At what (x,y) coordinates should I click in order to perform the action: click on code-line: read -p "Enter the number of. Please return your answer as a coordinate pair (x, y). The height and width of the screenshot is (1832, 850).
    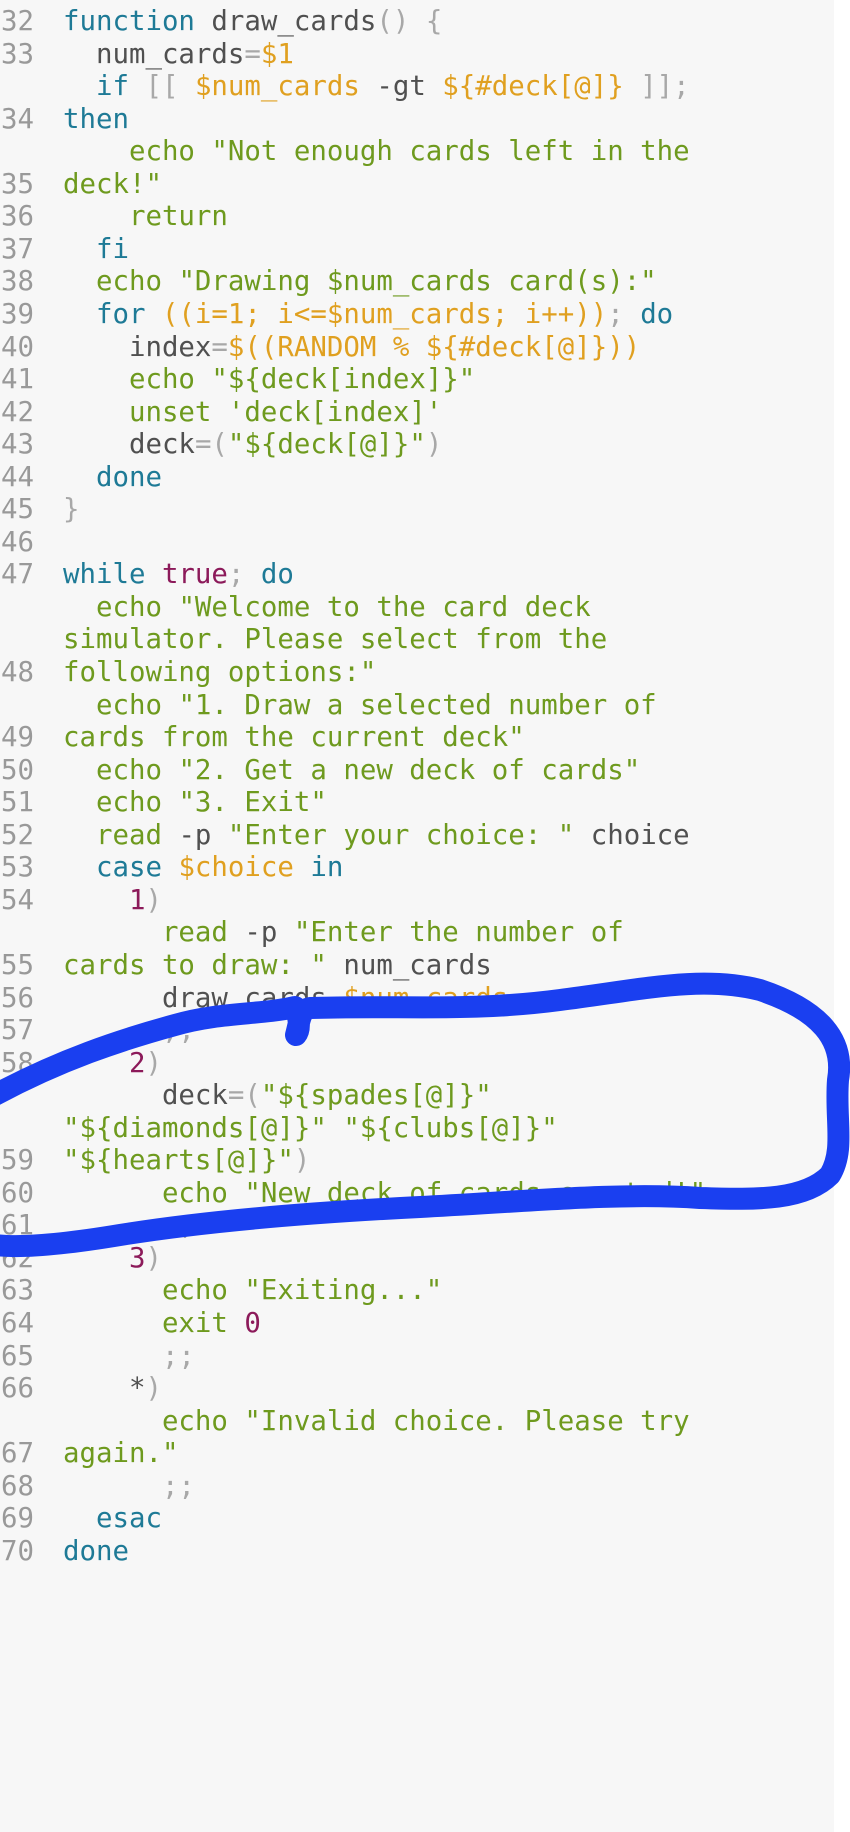
    Looking at the image, I should click on (417, 933).